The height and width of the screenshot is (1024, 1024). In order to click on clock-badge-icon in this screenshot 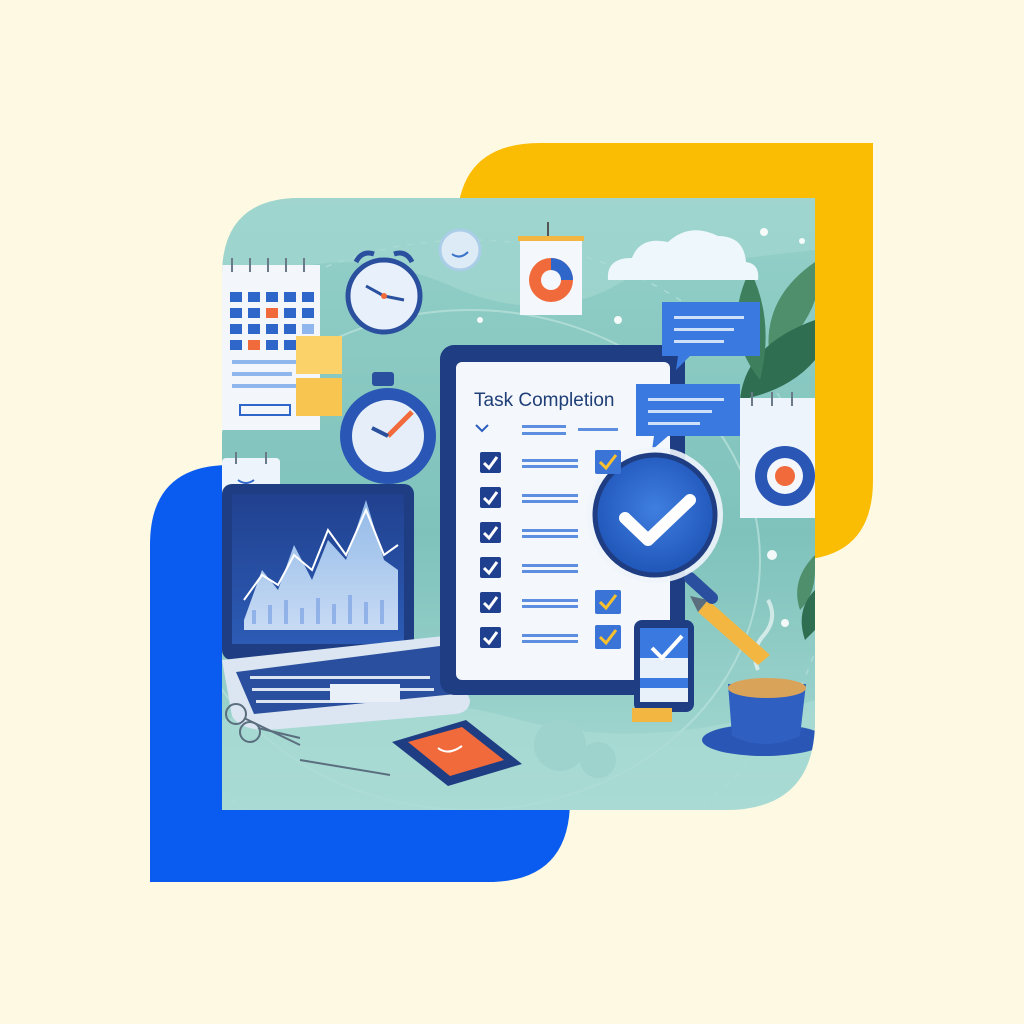, I will do `click(460, 250)`.